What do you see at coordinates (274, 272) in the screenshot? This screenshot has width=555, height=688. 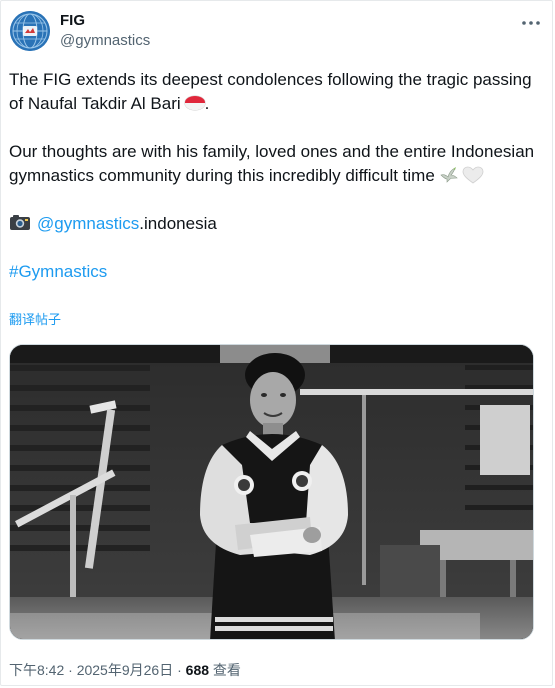 I see `tweet-hashtags: #Gymnastics` at bounding box center [274, 272].